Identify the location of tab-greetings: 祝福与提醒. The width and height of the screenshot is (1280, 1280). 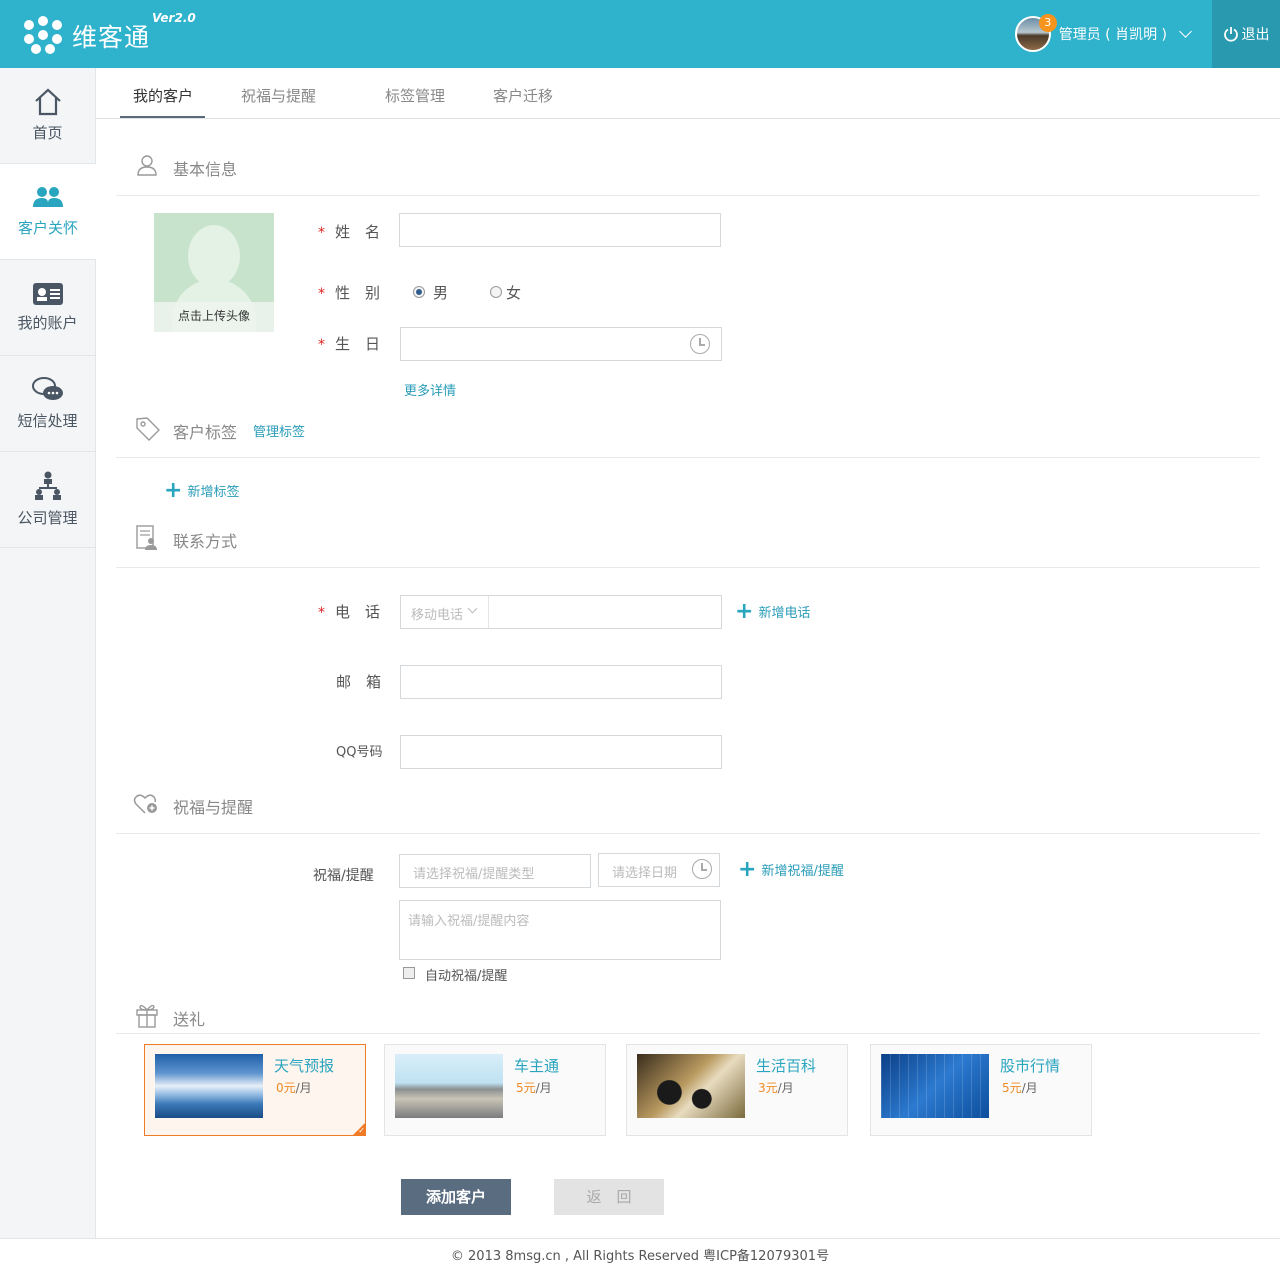
(278, 95).